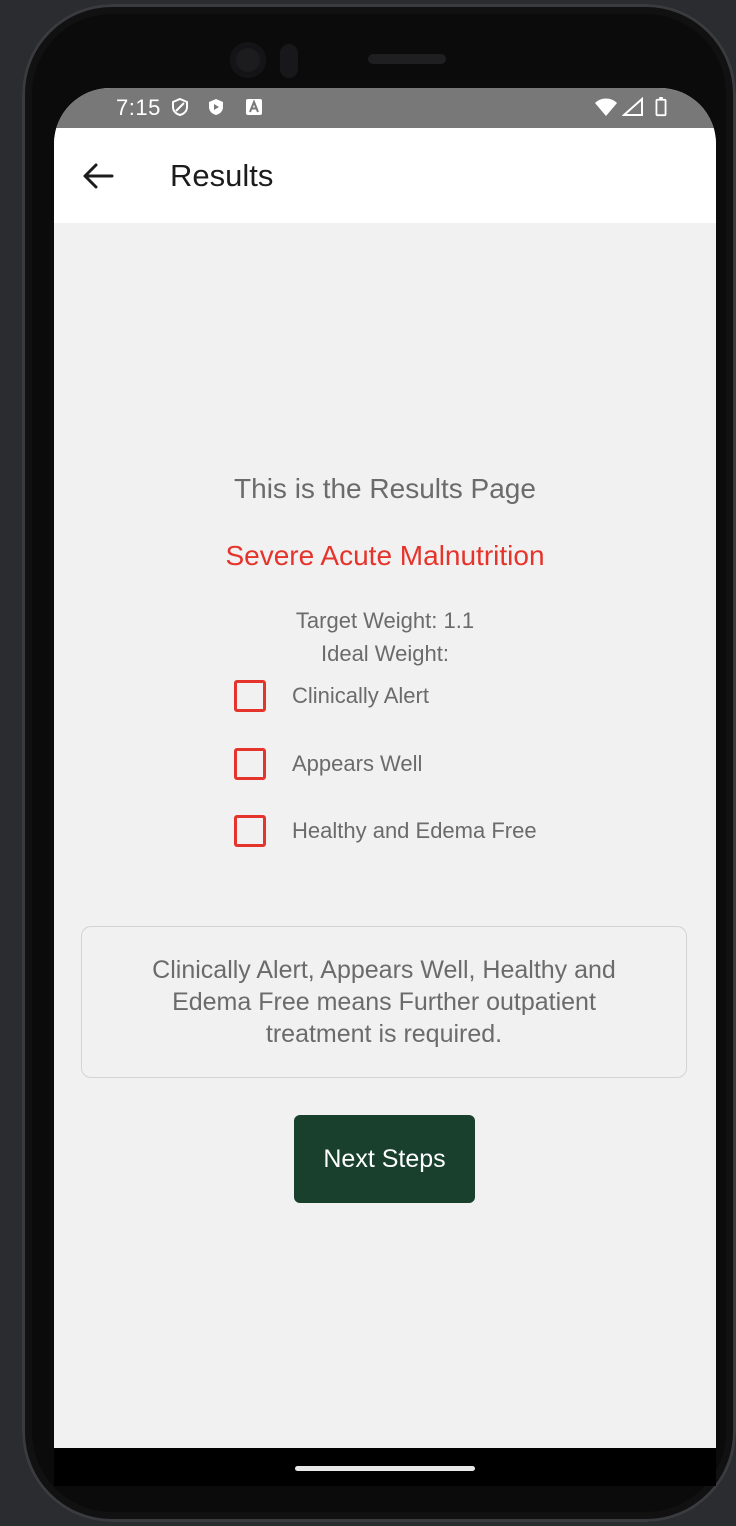  Describe the element at coordinates (385, 555) in the screenshot. I see `diagnosis-label: Severe Acute Malnutrition` at that location.